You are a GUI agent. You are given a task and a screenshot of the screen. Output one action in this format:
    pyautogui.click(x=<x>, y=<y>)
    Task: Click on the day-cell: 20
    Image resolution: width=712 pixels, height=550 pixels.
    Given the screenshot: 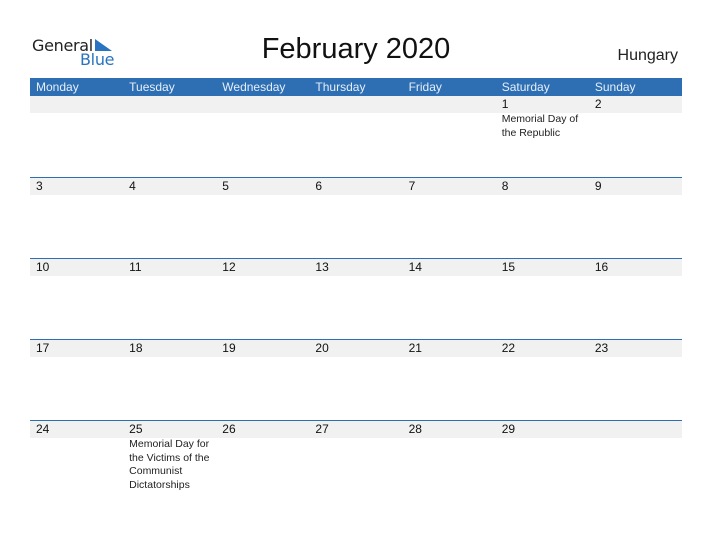 What is the action you would take?
    pyautogui.click(x=355, y=380)
    